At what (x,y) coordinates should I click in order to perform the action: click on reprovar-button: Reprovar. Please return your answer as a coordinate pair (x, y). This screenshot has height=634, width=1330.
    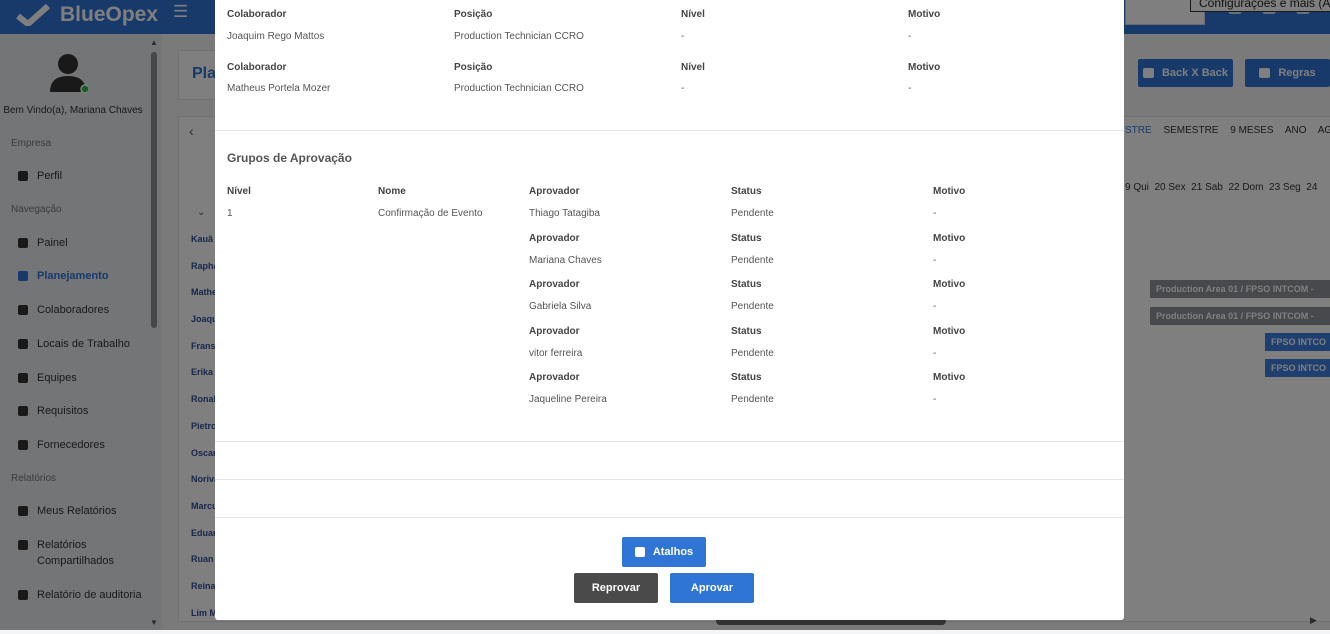
    Looking at the image, I should click on (616, 588).